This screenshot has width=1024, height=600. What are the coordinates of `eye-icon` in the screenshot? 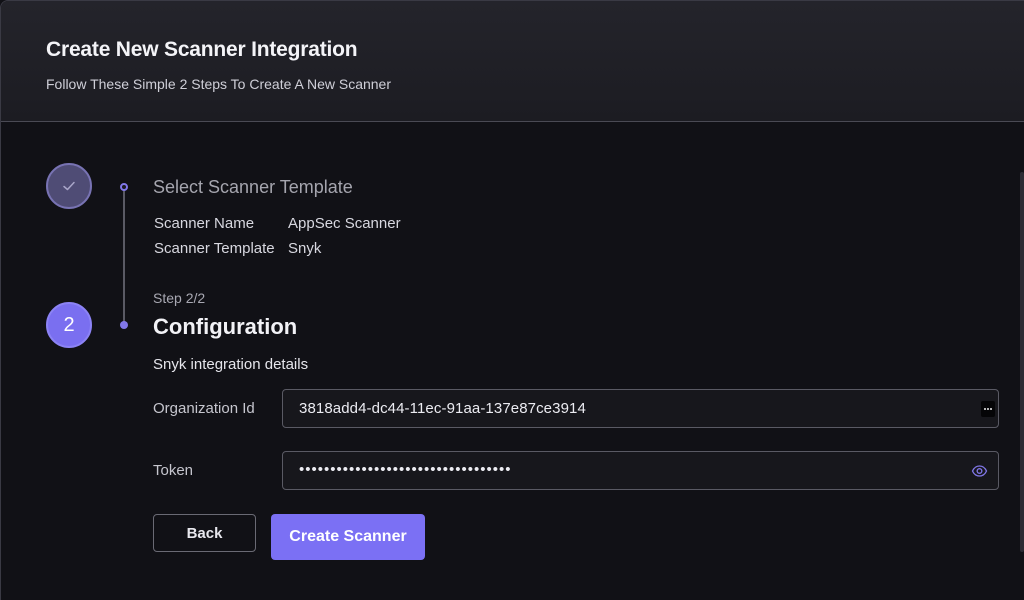 It's located at (979, 471).